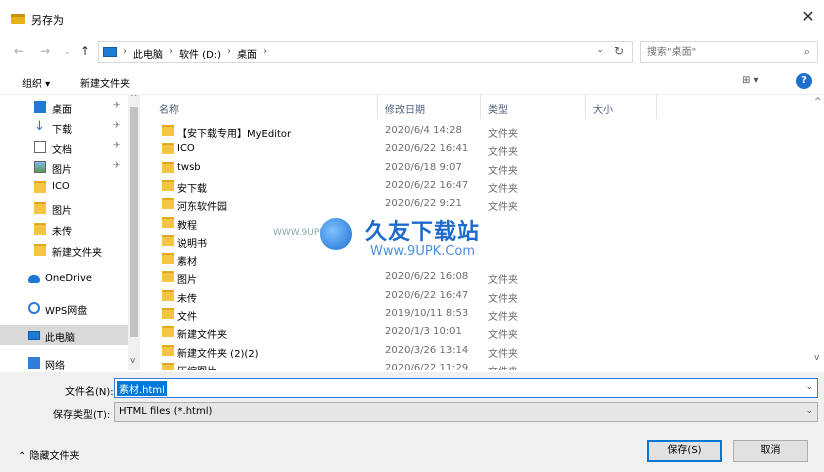 This screenshot has height=472, width=824. I want to click on file-name: 未传, so click(187, 297).